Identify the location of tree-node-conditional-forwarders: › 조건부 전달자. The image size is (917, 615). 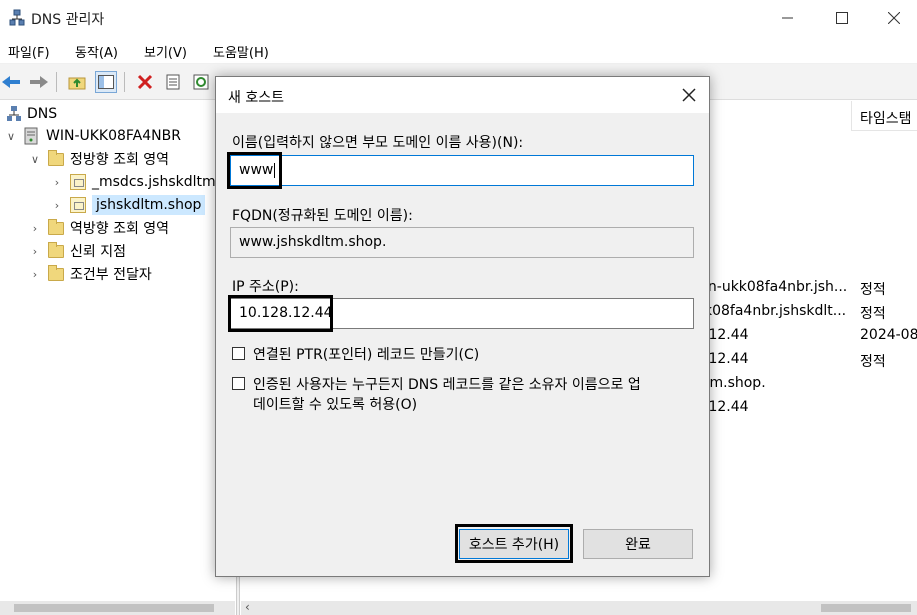
(90, 274).